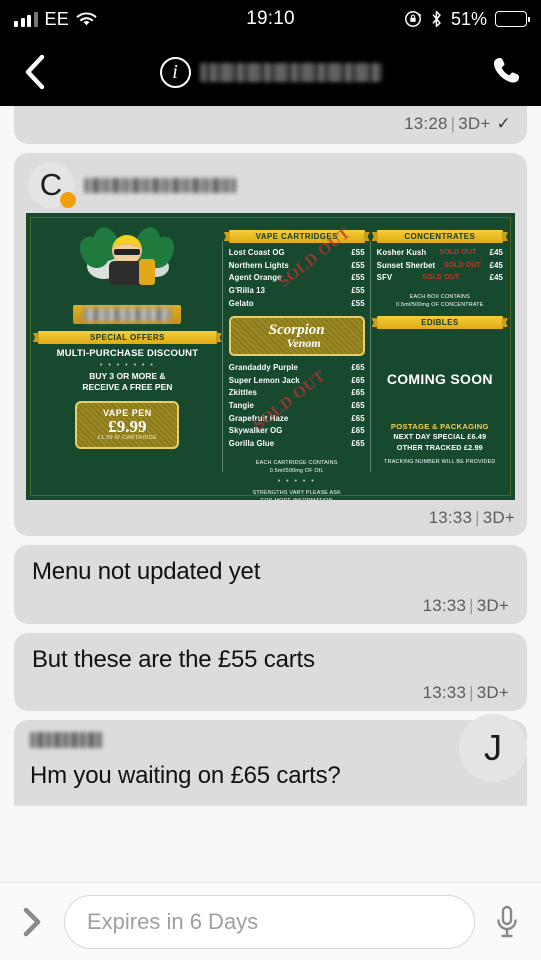 The image size is (541, 960). I want to click on menu-item-name: Grapefruit Haze, so click(258, 418).